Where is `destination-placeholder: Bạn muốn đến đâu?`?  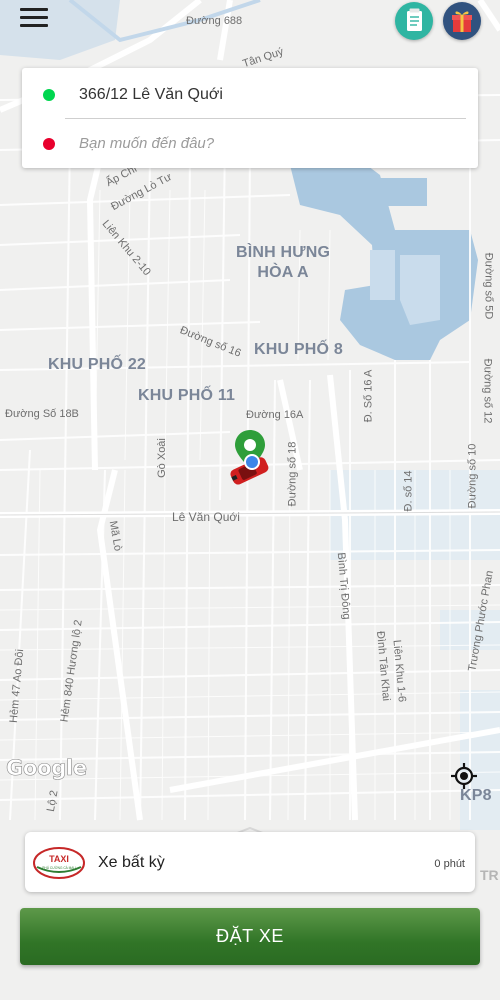 destination-placeholder: Bạn muốn đến đâu? is located at coordinates (147, 143).